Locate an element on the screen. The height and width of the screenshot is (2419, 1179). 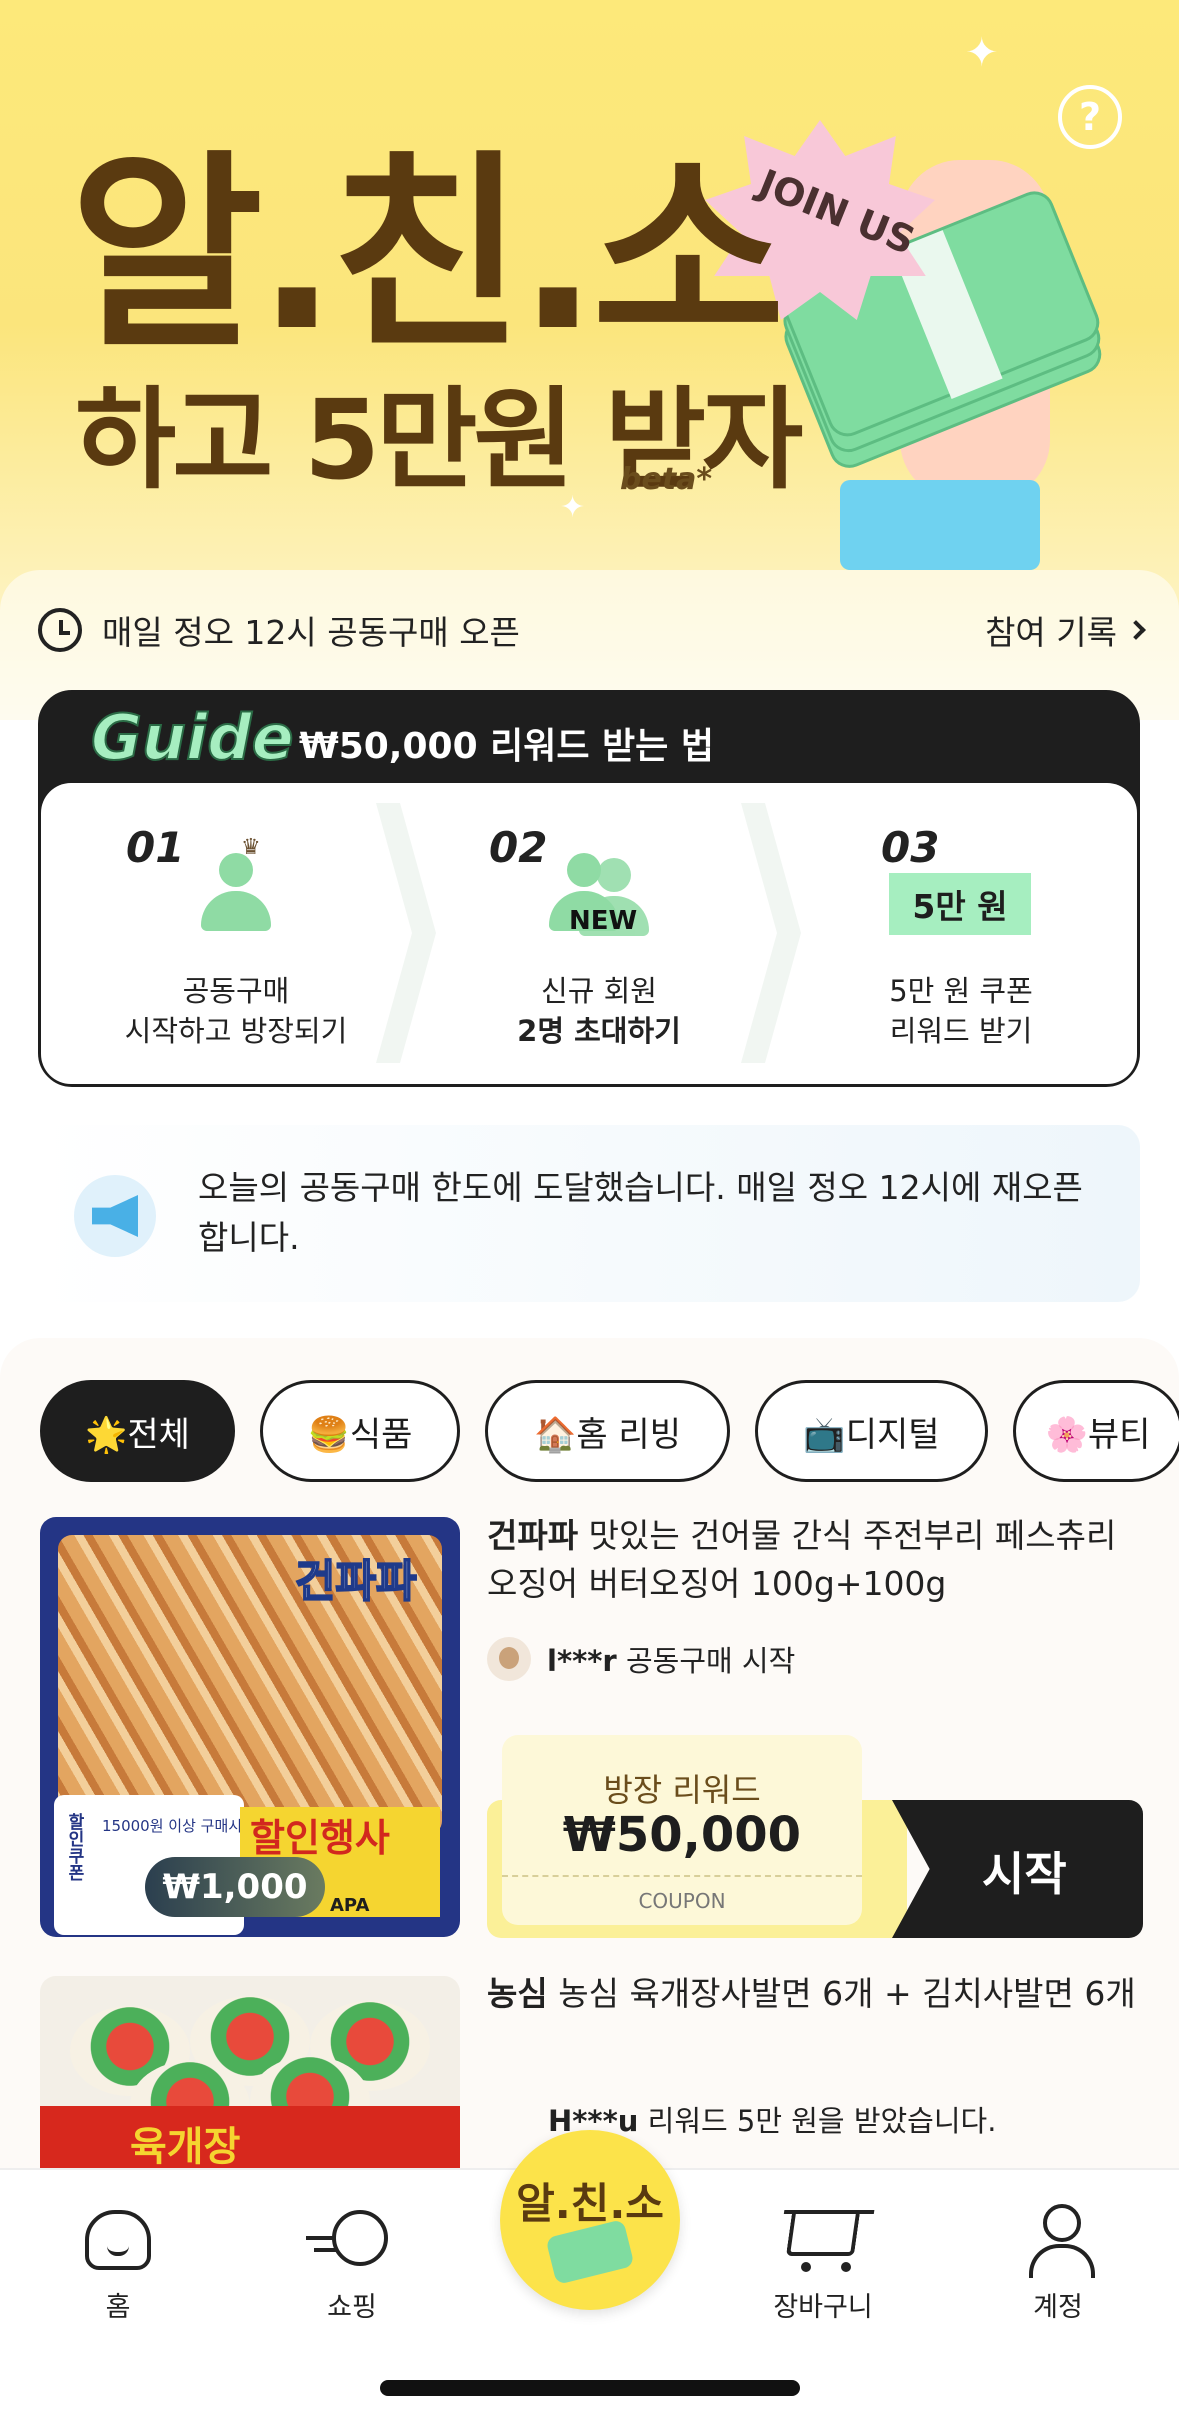
product-title: 농심 농심 육개장사발면 6개 + 김치사발면 6개 is located at coordinates (817, 1994).